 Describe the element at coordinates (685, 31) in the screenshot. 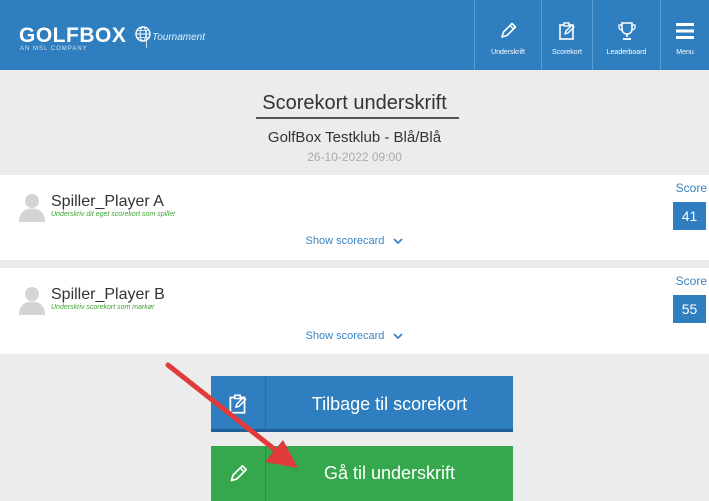

I see `hamburger-menu-icon` at that location.